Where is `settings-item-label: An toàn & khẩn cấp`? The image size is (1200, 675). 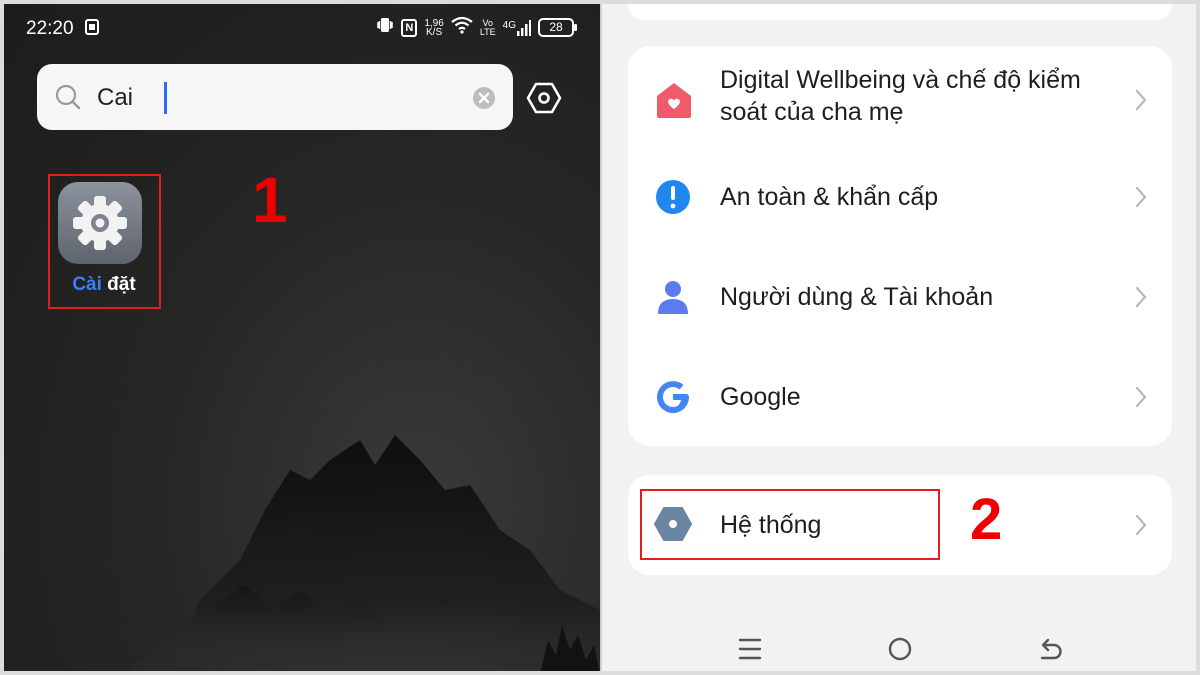
settings-item-label: An toàn & khẩn cấp is located at coordinates (829, 197).